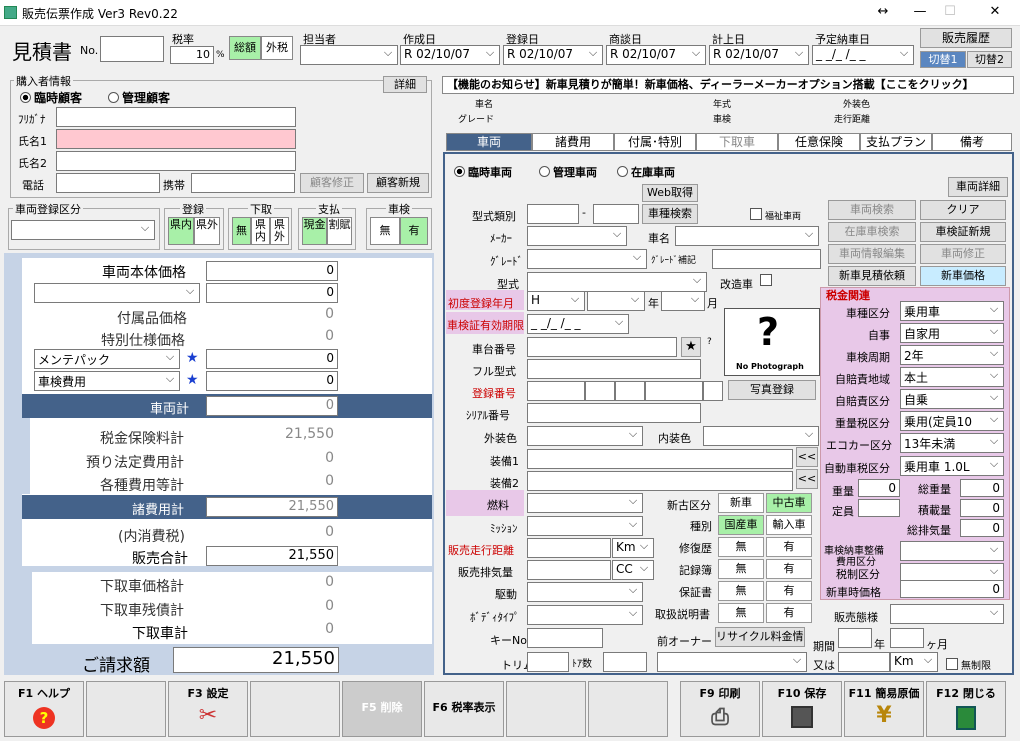  What do you see at coordinates (585, 503) in the screenshot?
I see `fuel-select` at bounding box center [585, 503].